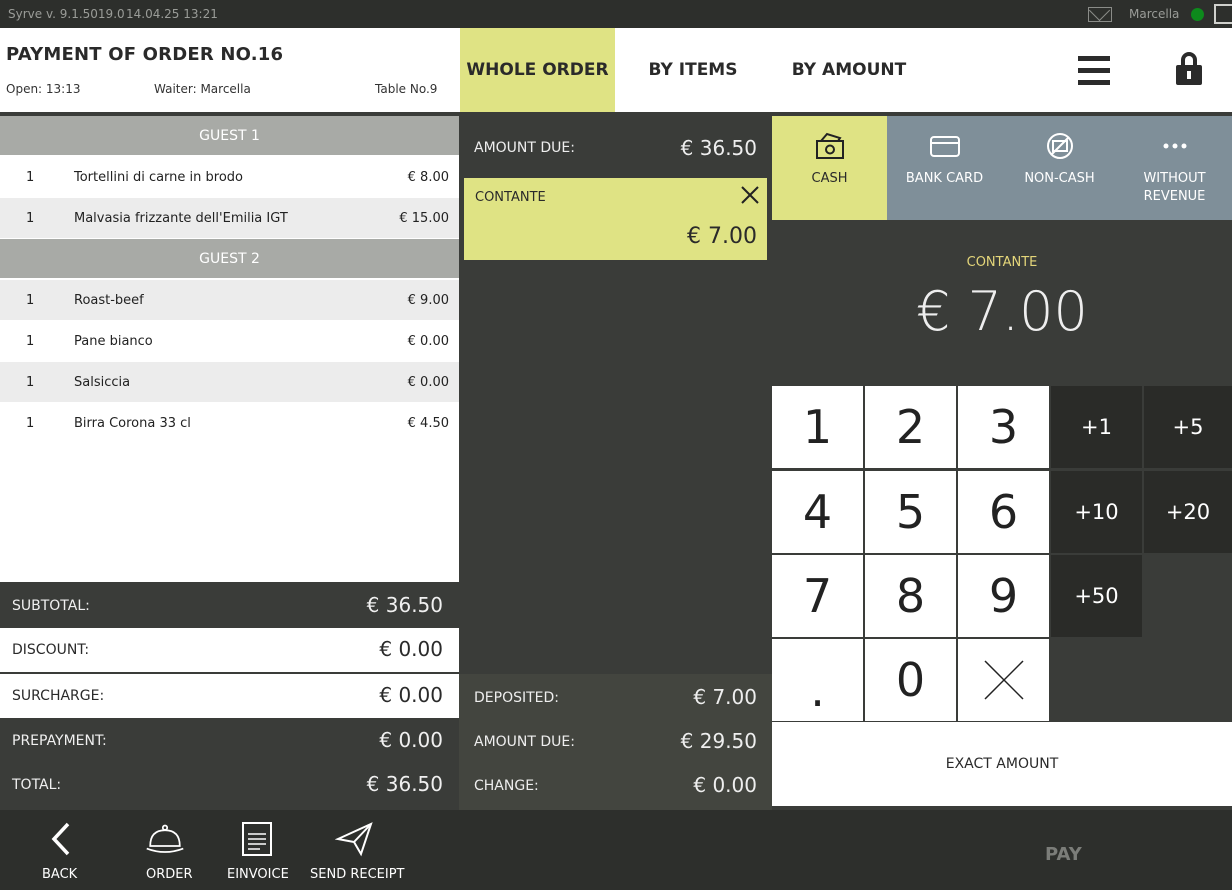 This screenshot has height=890, width=1232. I want to click on list-item: 1 Pane bianco € 0.00, so click(229, 341).